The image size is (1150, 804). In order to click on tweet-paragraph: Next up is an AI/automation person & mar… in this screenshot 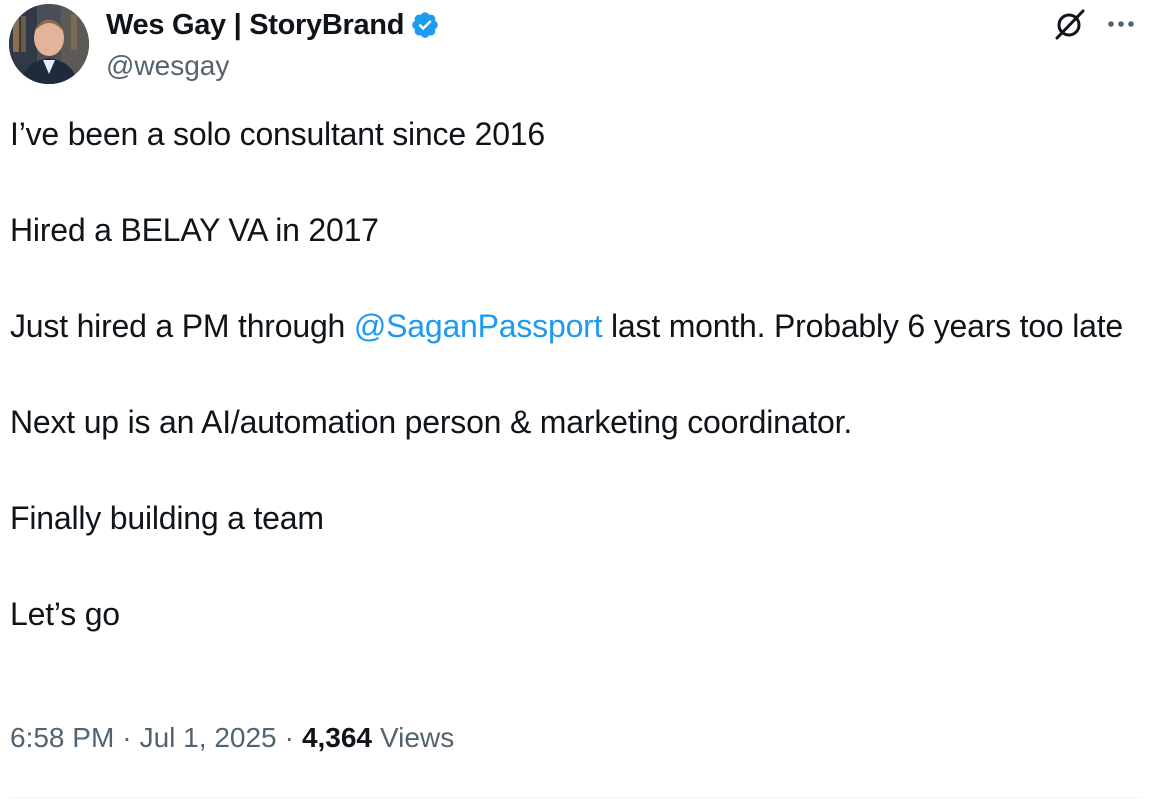, I will do `click(431, 422)`.